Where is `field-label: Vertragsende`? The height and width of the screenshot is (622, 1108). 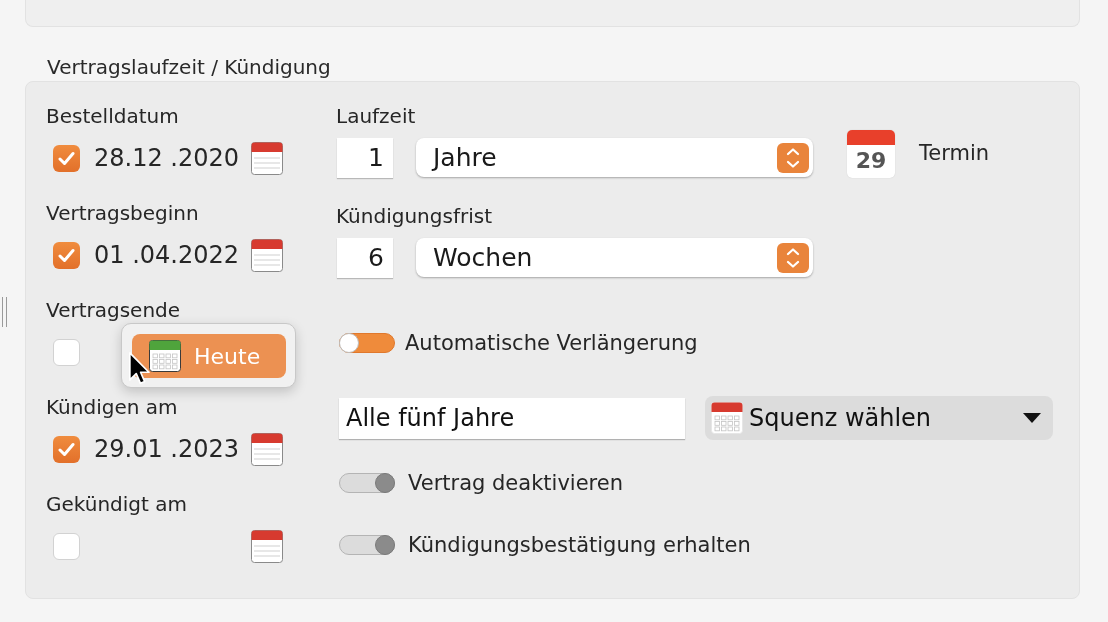 field-label: Vertragsende is located at coordinates (114, 310).